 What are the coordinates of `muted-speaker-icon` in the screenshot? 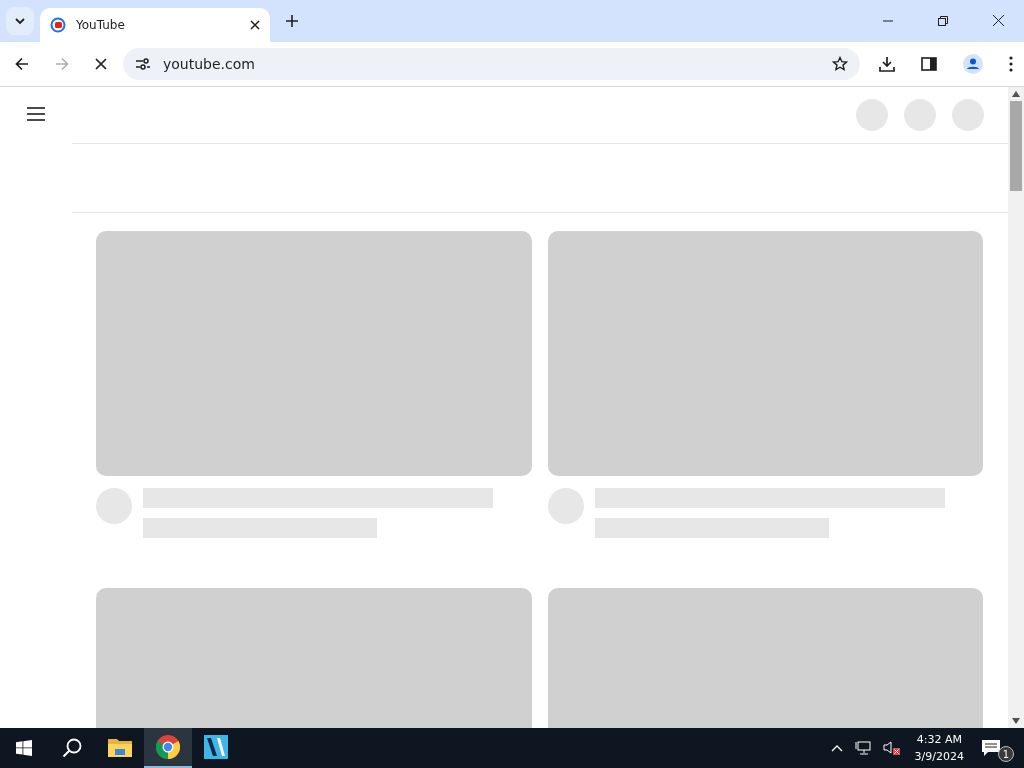 It's located at (891, 748).